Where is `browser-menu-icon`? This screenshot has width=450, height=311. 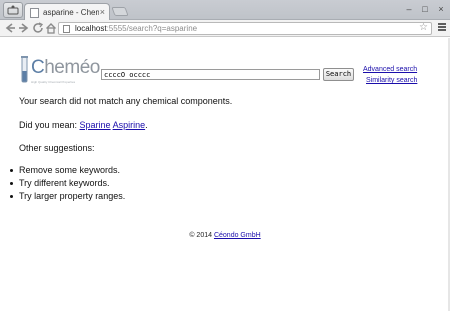
browser-menu-icon is located at coordinates (13, 10).